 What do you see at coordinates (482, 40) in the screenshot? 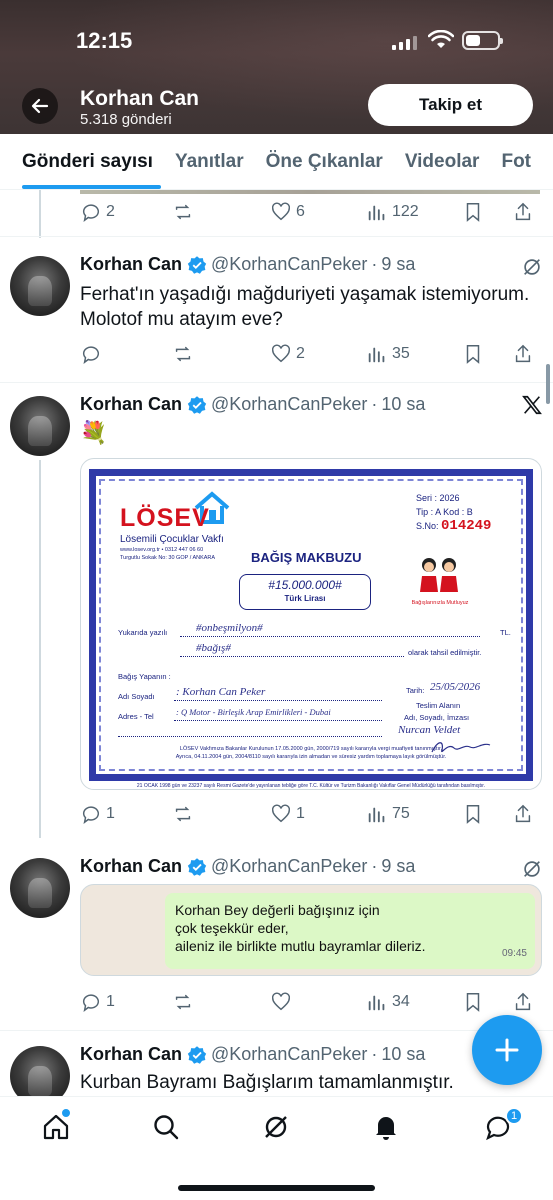
I see `battery-icon` at bounding box center [482, 40].